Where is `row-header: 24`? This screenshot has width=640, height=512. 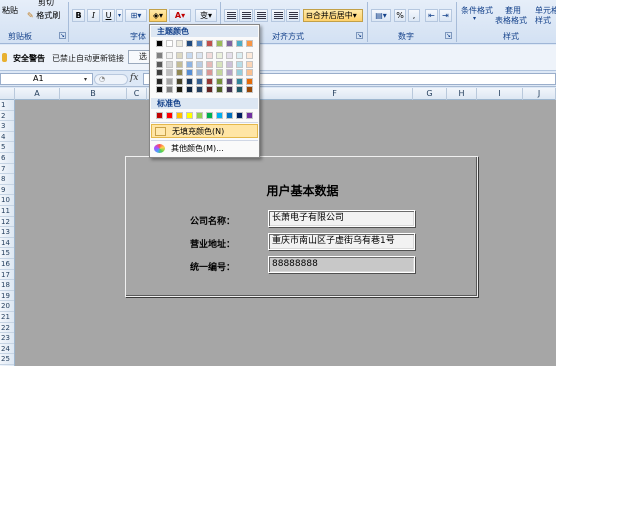 row-header: 24 is located at coordinates (7, 349).